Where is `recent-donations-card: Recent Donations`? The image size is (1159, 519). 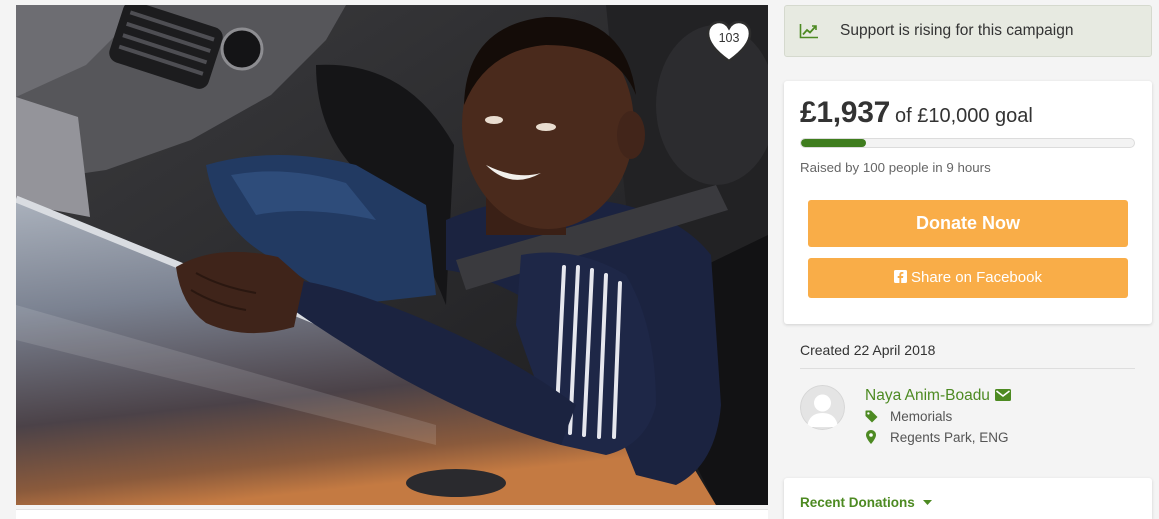
recent-donations-card: Recent Donations is located at coordinates (968, 498).